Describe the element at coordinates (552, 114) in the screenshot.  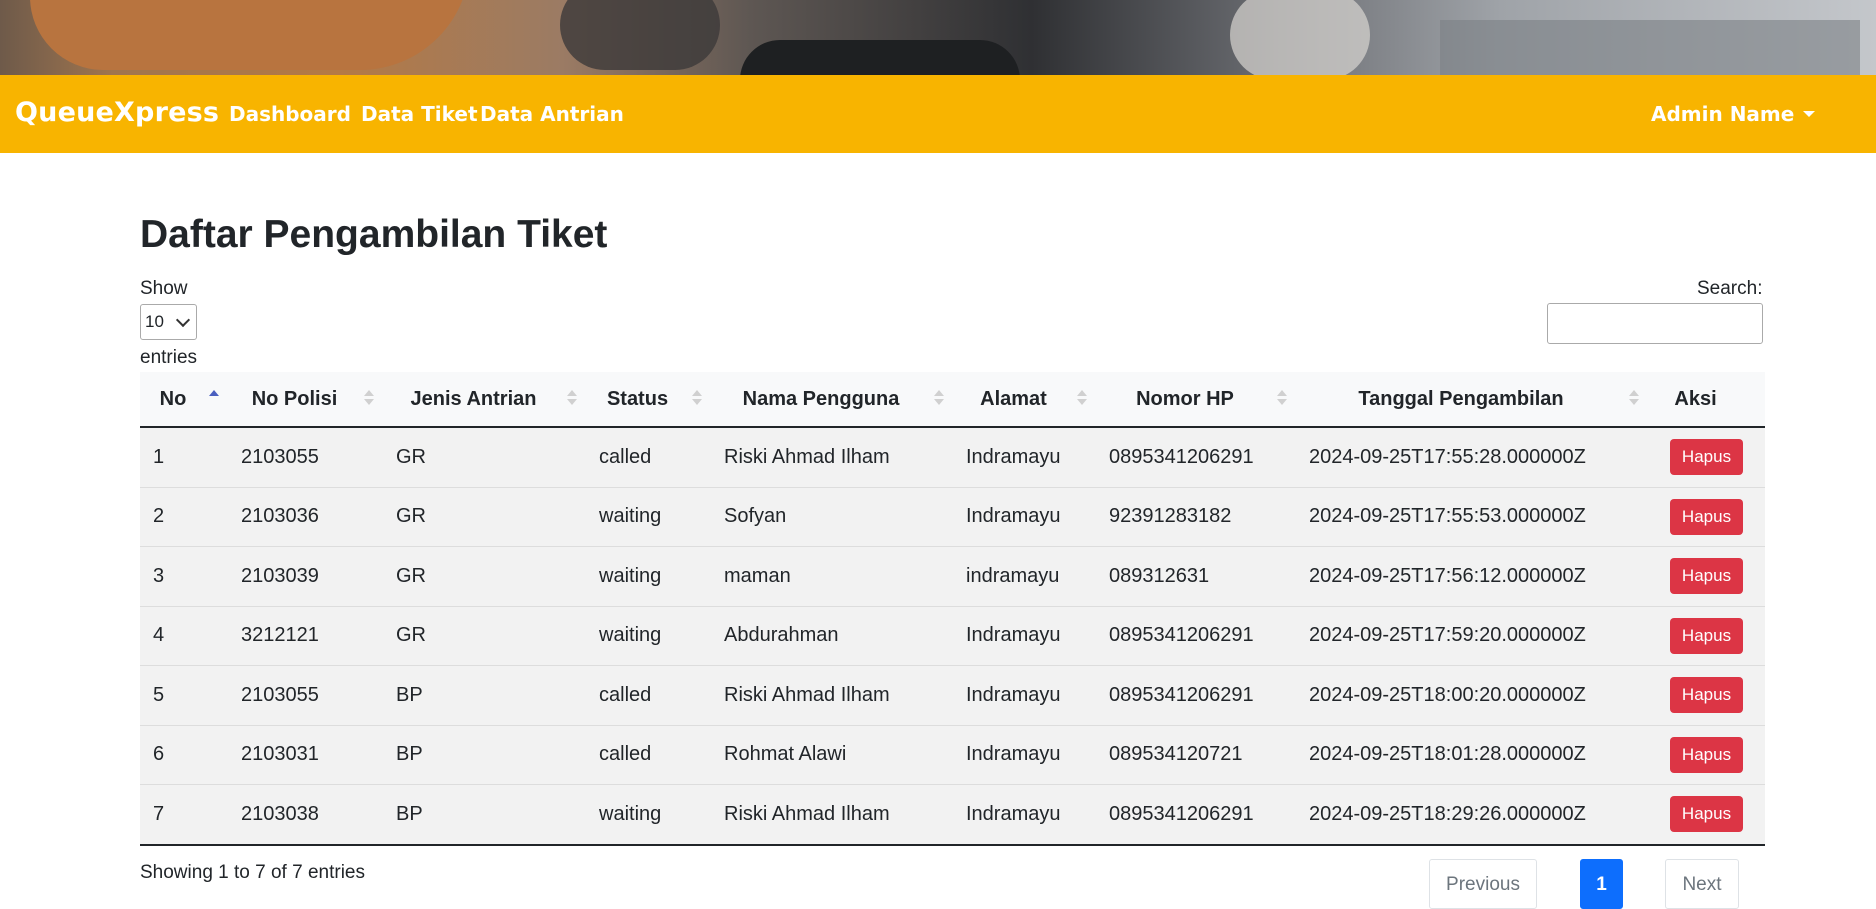
I see `nav-data-antrian: Data Antrian` at that location.